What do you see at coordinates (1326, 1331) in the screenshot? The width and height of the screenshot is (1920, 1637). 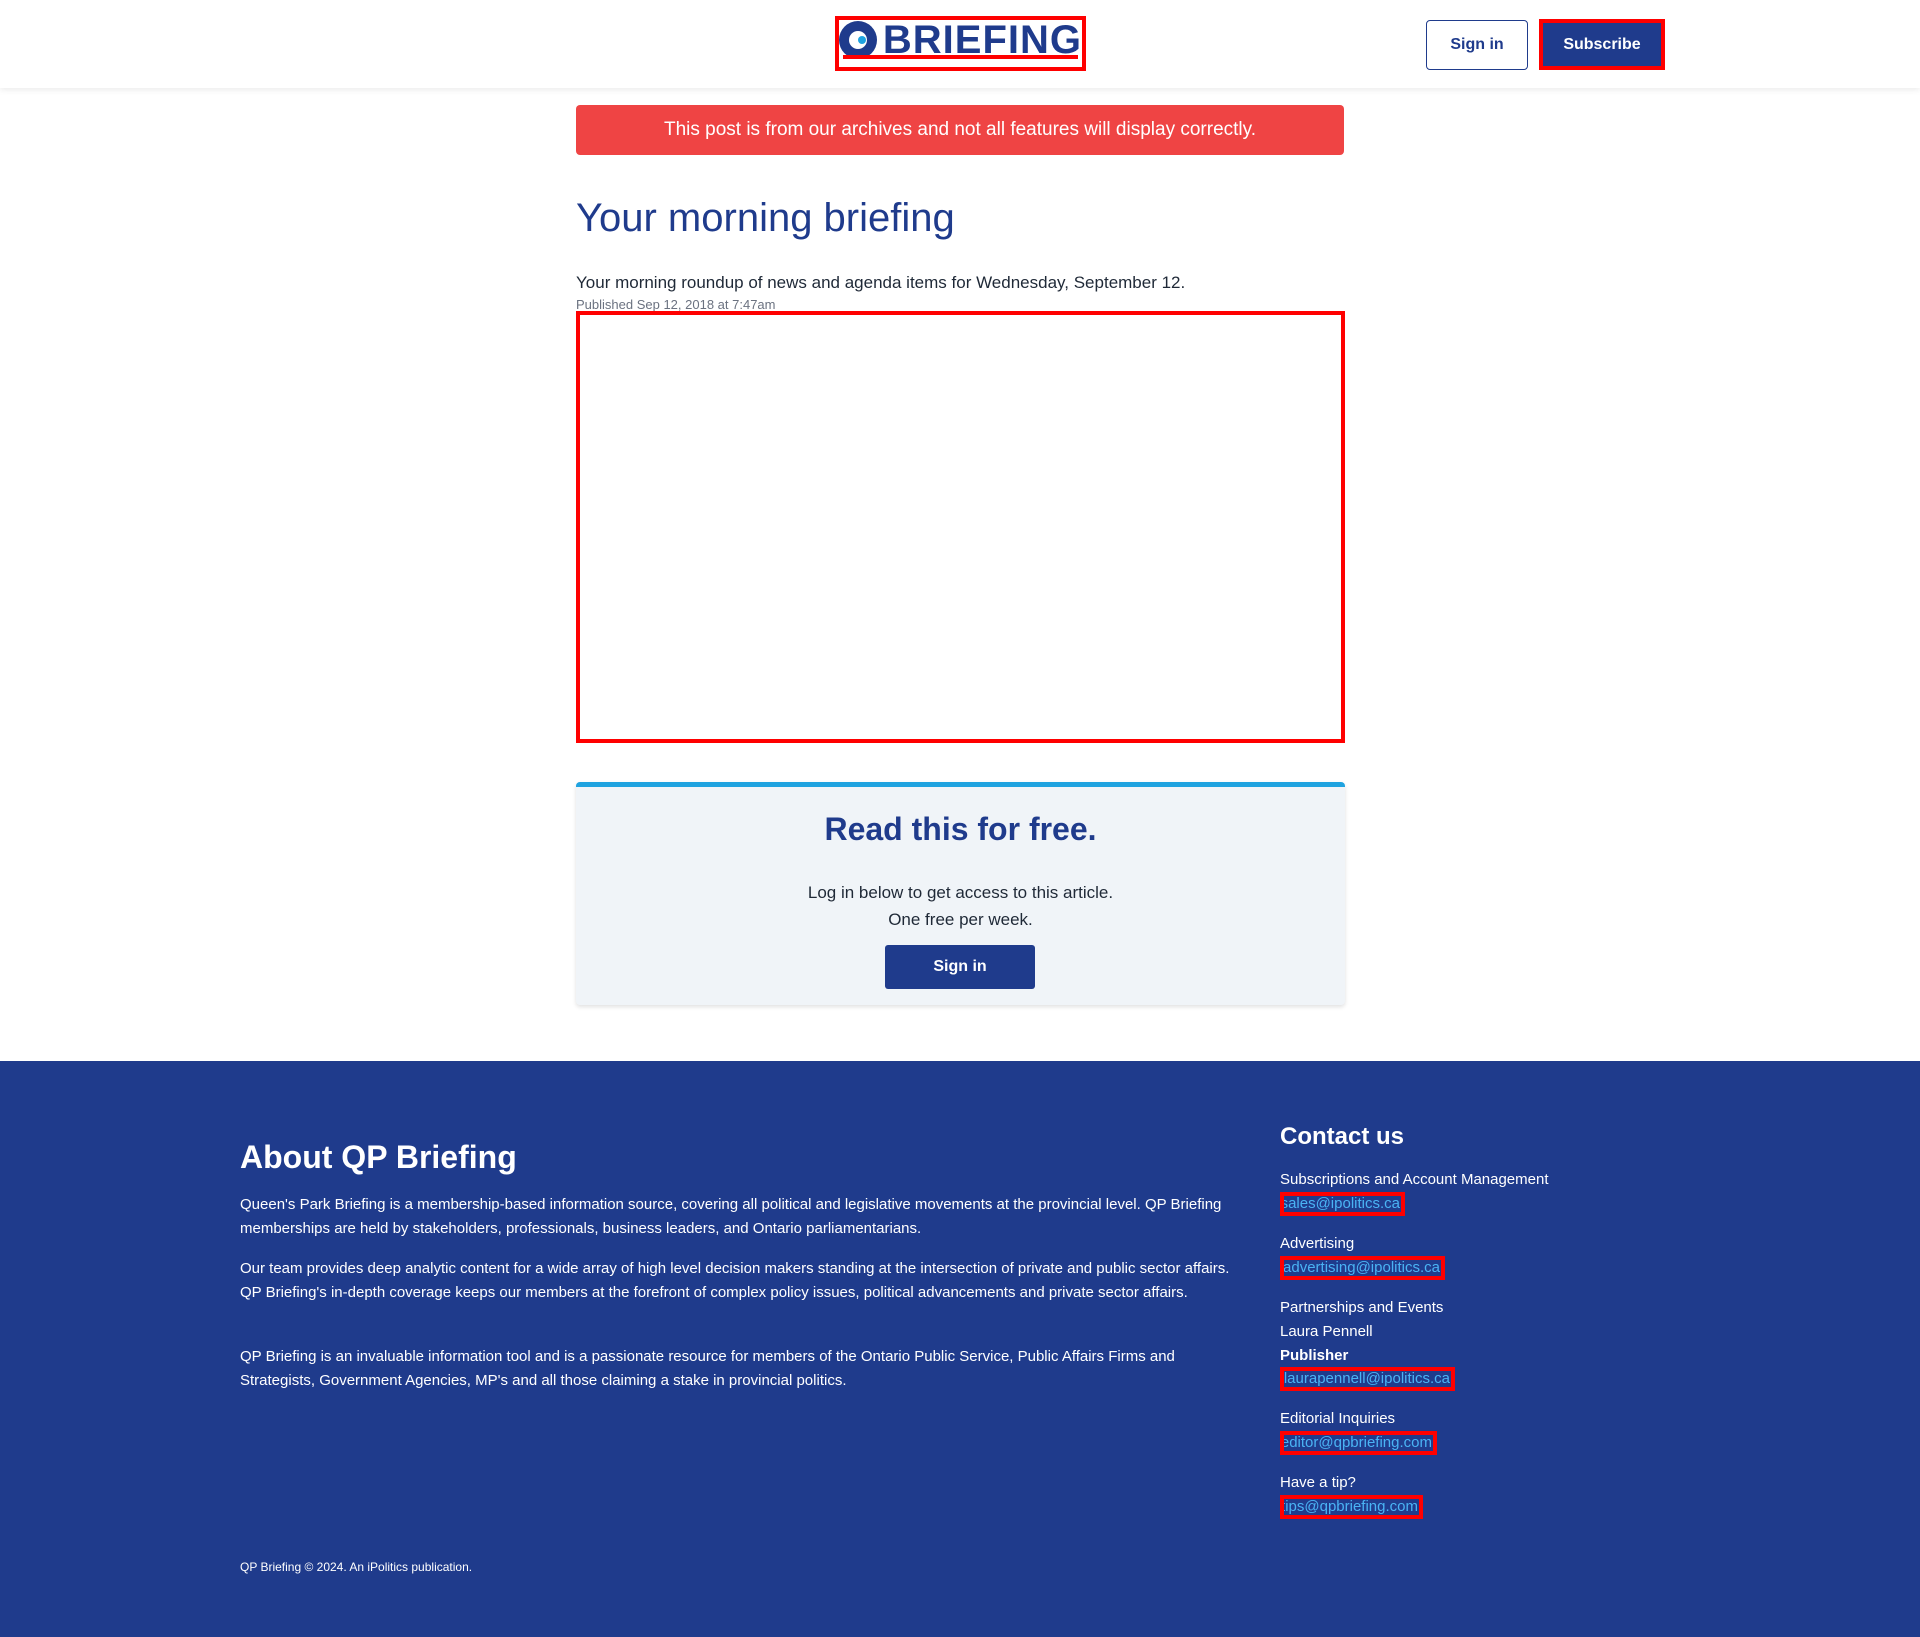 I see `contact-partnerships-name: Laura Pennell` at bounding box center [1326, 1331].